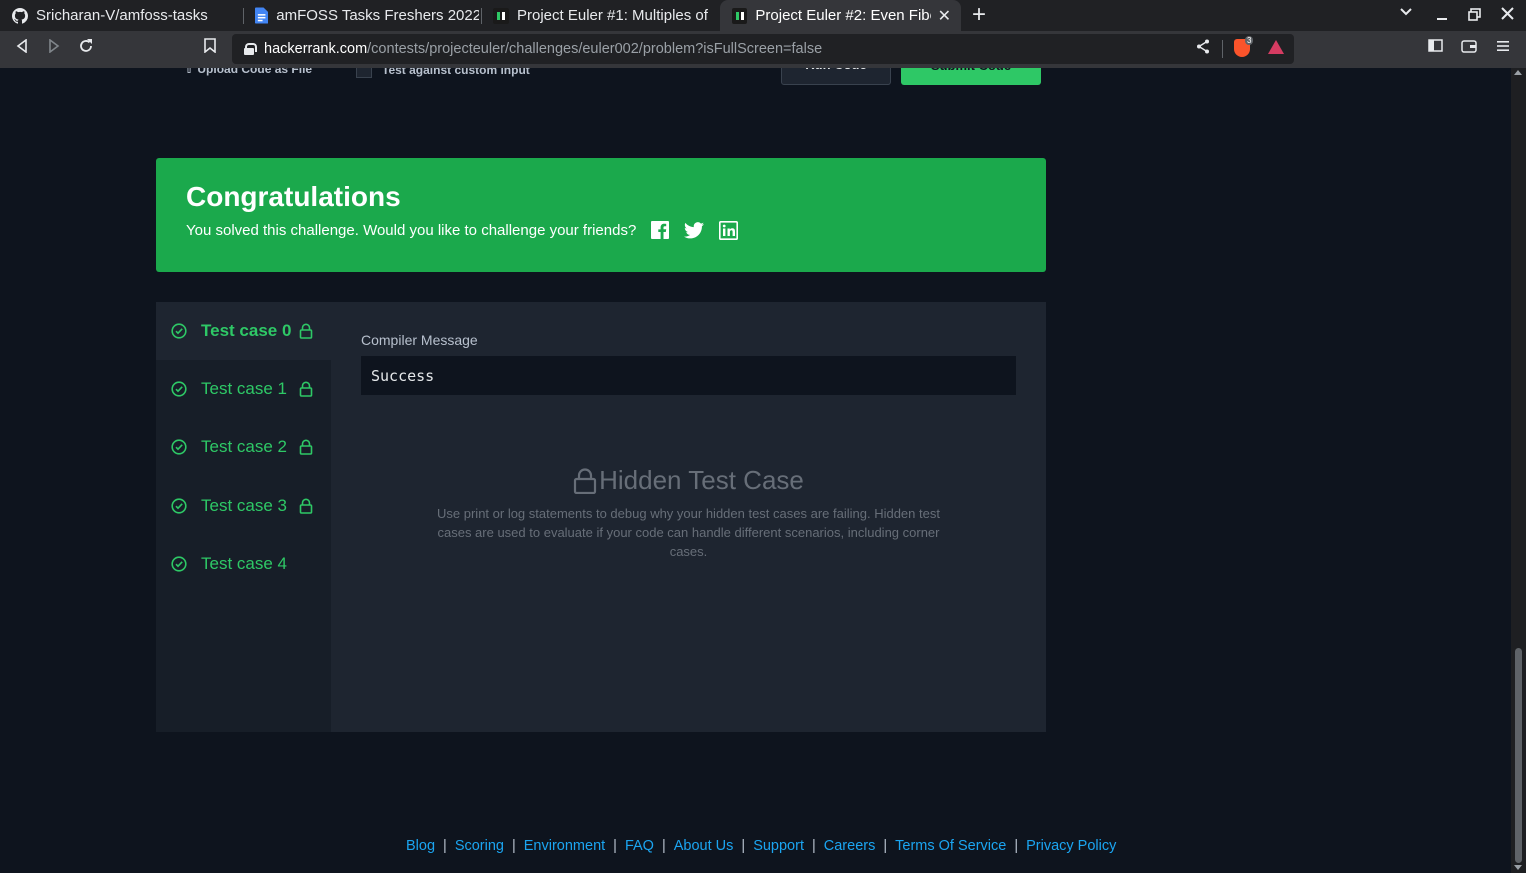  I want to click on footer-link-blog: Blog, so click(420, 846).